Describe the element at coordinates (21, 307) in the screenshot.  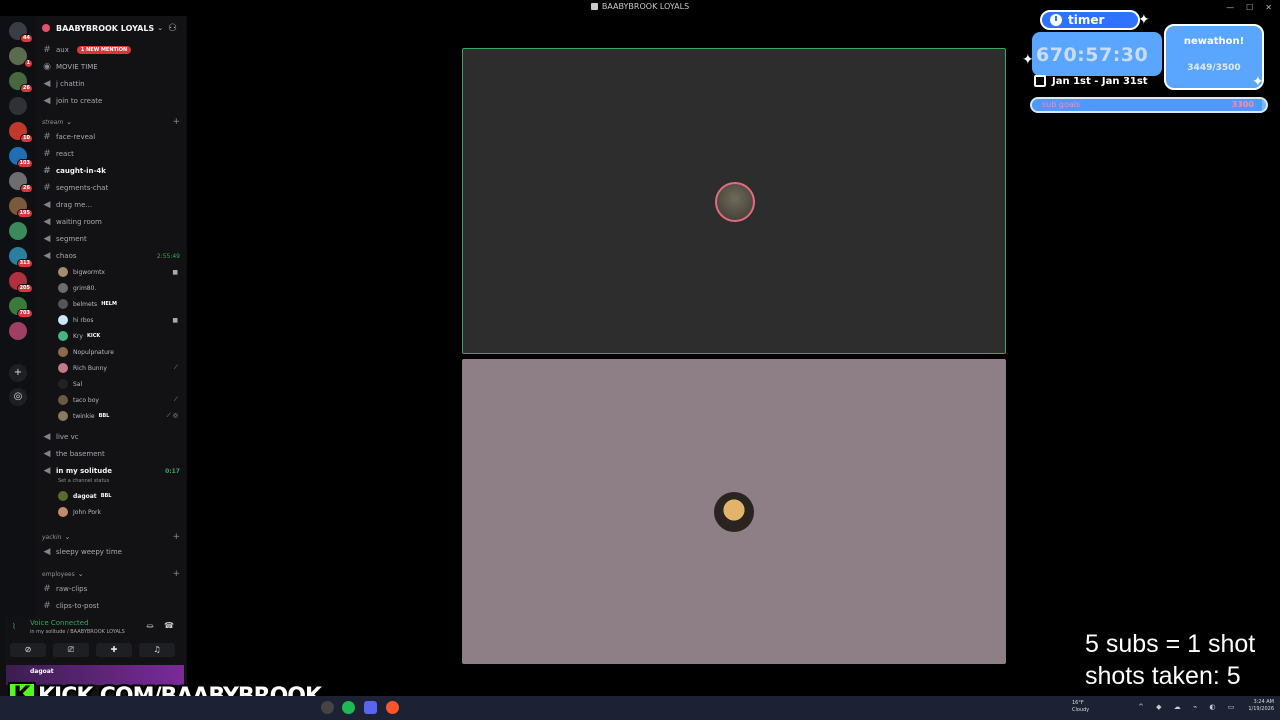
I see `server-icon: 703` at that location.